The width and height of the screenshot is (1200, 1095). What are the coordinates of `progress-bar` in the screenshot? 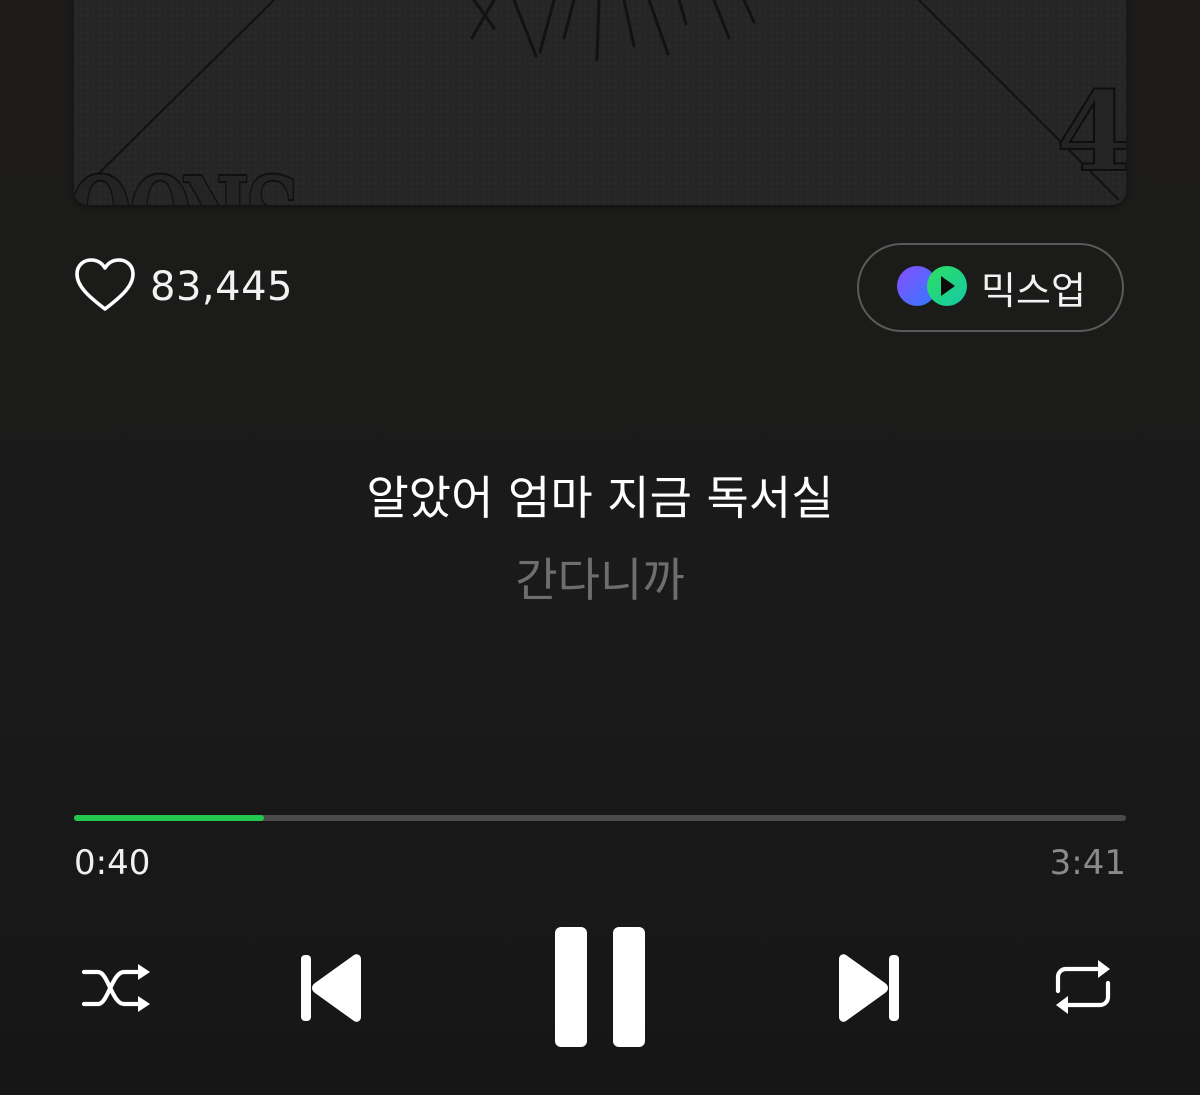 It's located at (600, 818).